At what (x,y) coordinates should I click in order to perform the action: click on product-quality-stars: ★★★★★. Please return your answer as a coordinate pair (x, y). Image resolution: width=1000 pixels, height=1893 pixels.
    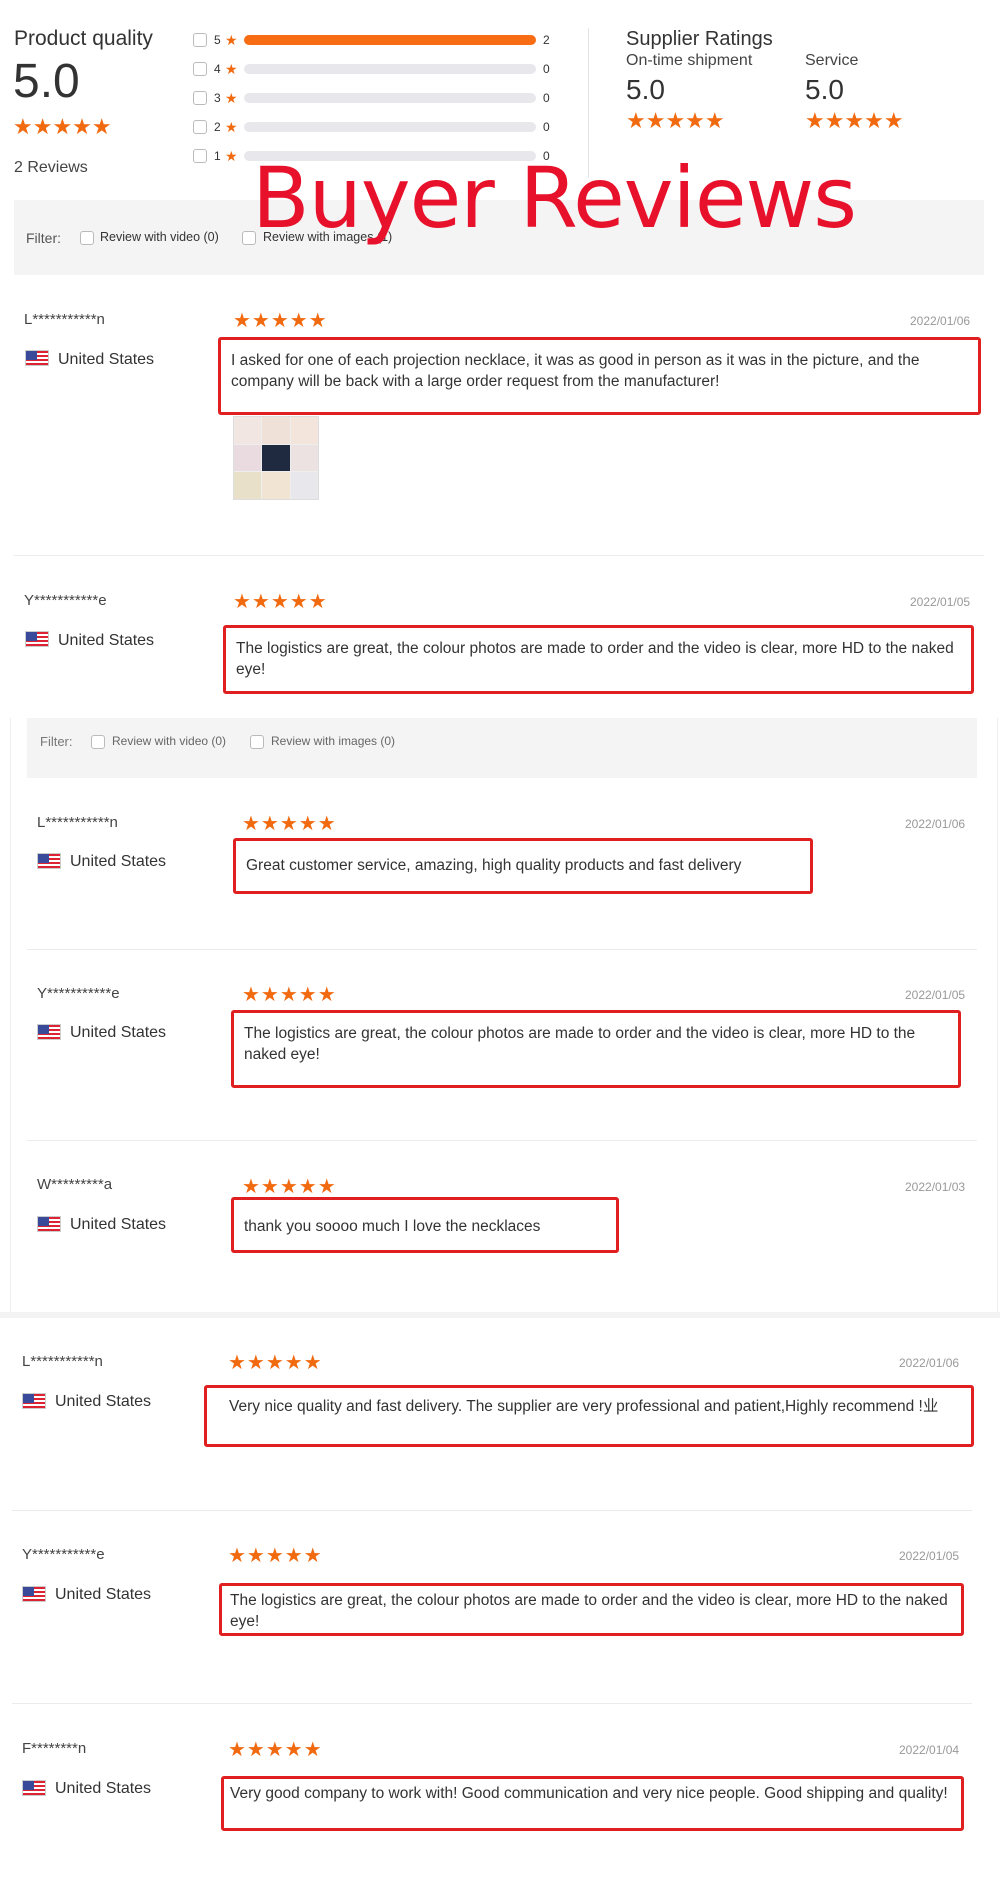
    Looking at the image, I should click on (62, 126).